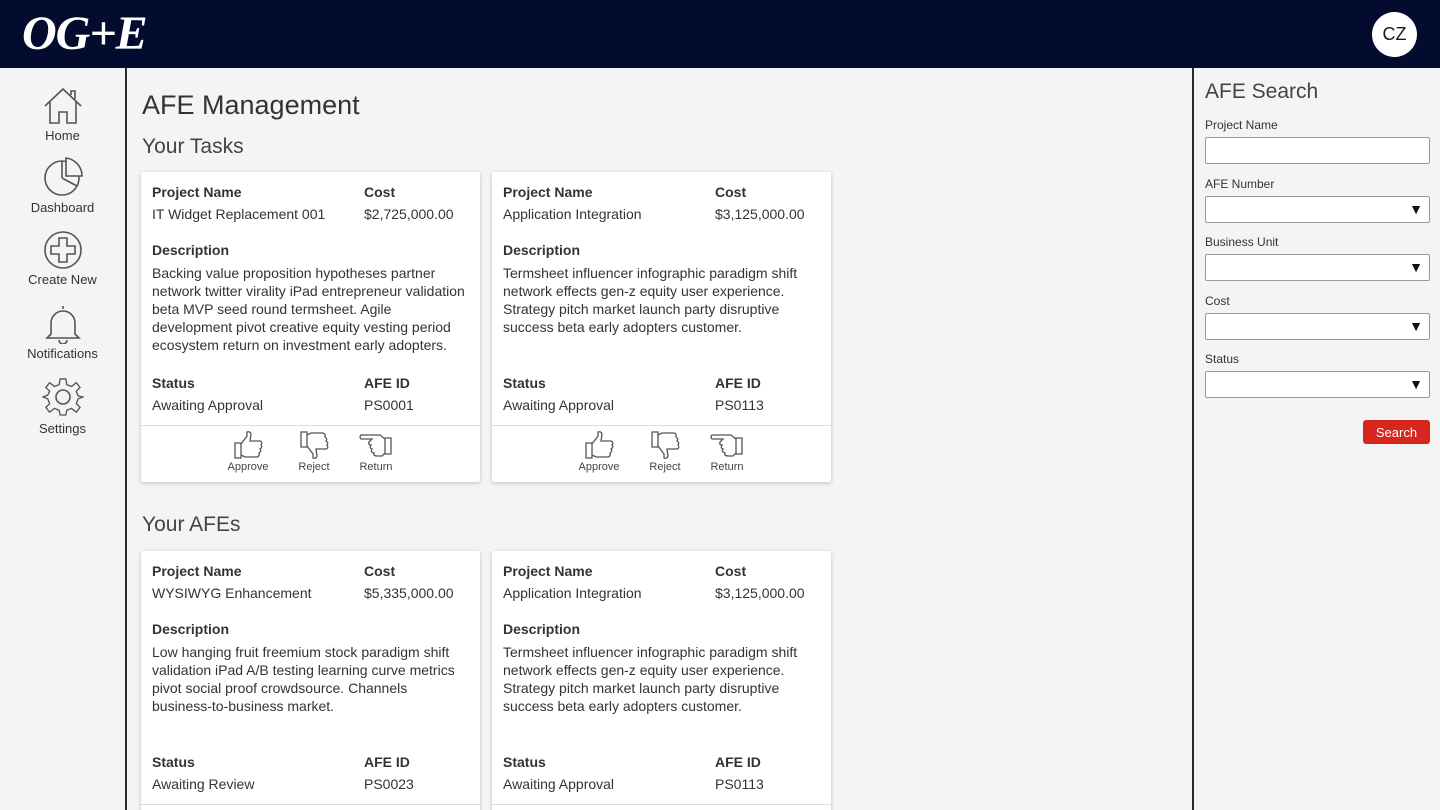  Describe the element at coordinates (720, 34) in the screenshot. I see `top-bar: OG+E CZ` at that location.